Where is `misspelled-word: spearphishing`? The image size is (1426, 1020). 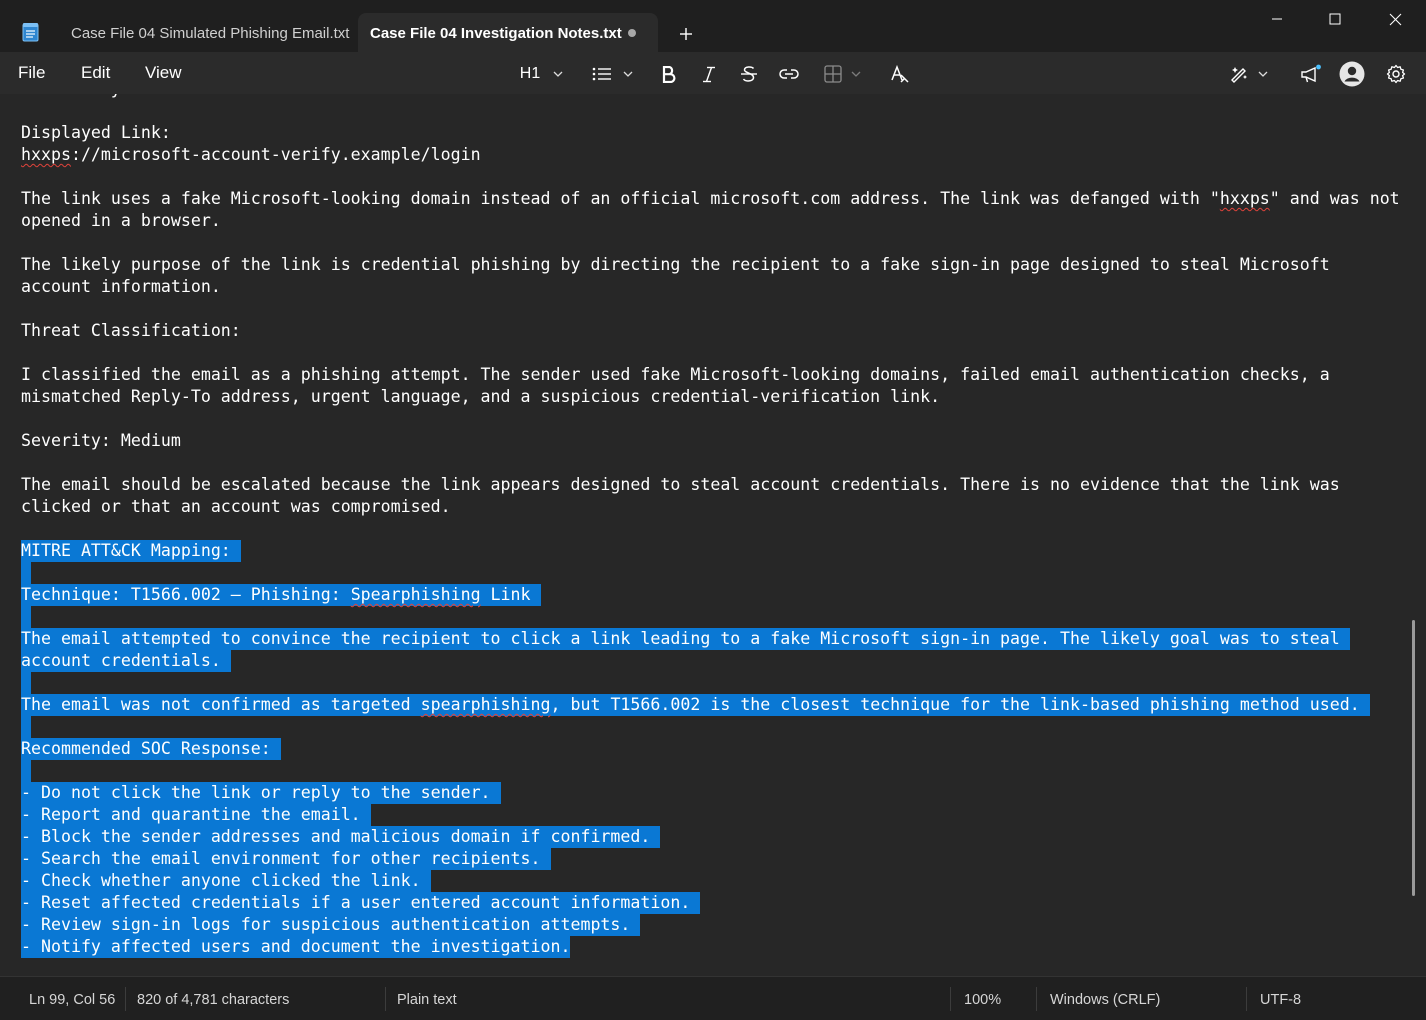 misspelled-word: spearphishing is located at coordinates (486, 704).